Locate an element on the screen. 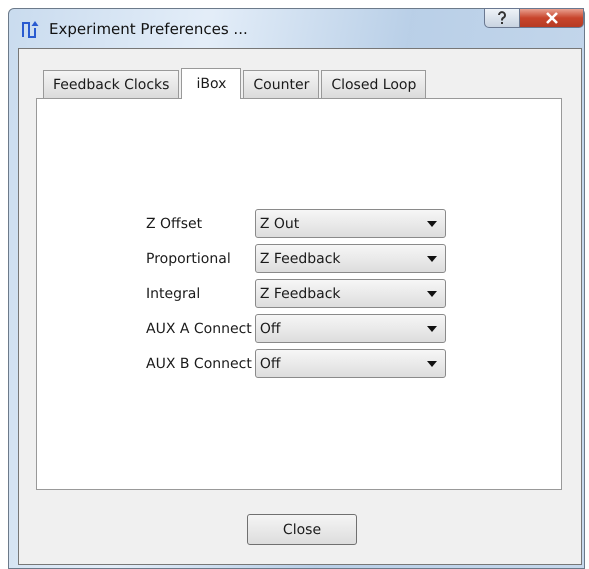  close-icon is located at coordinates (552, 18).